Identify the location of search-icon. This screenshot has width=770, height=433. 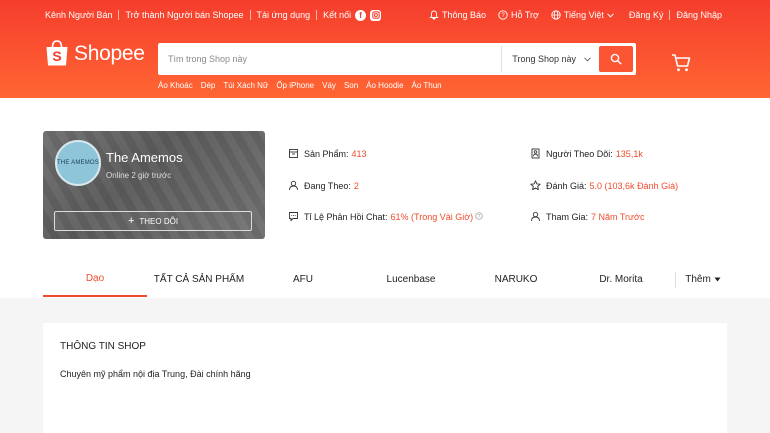
(616, 59).